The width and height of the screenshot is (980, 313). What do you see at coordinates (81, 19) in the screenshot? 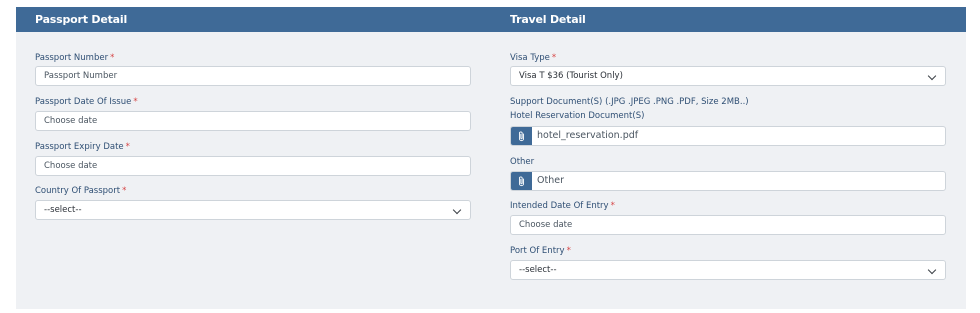
I see `passport-detail-title: Passport Detail` at bounding box center [81, 19].